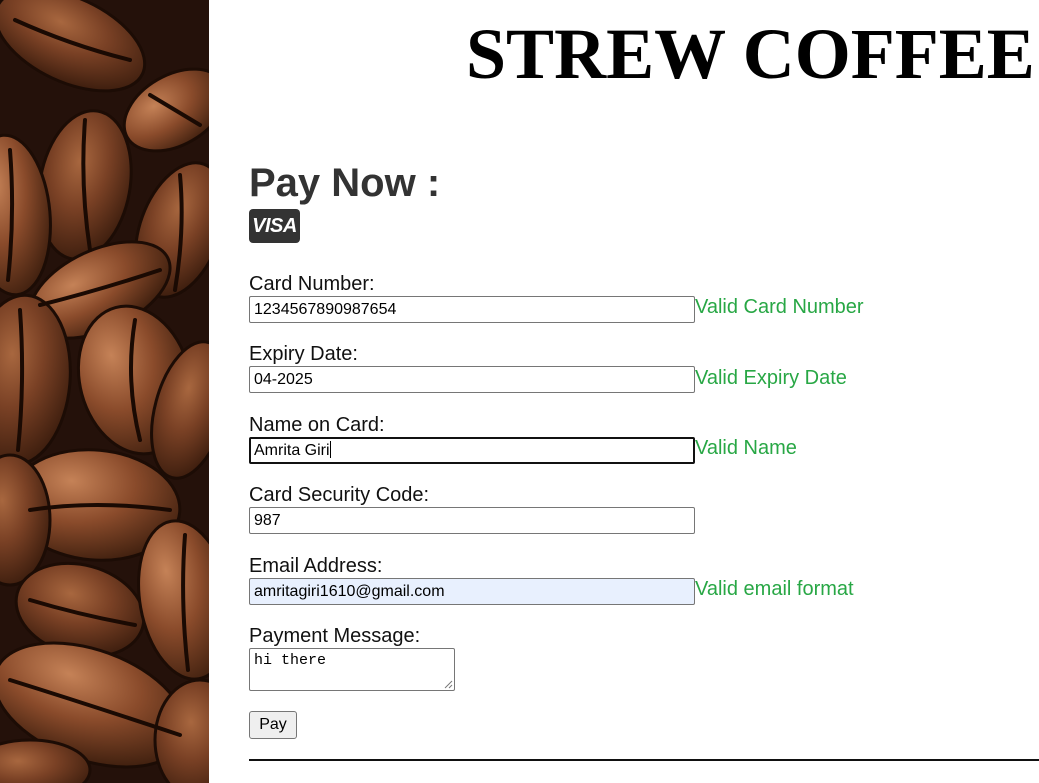 This screenshot has height=783, width=1039. I want to click on expiry-date-label: Expiry Date:, so click(303, 354).